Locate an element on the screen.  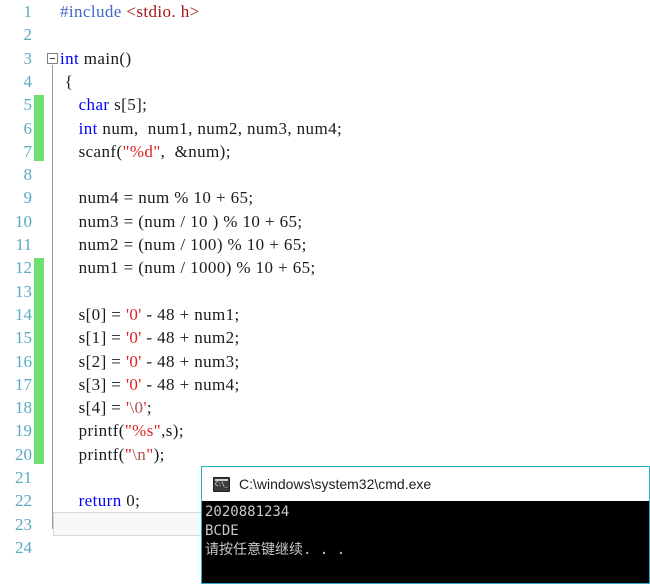
code-line: s[4] = '\0'; is located at coordinates (325, 407).